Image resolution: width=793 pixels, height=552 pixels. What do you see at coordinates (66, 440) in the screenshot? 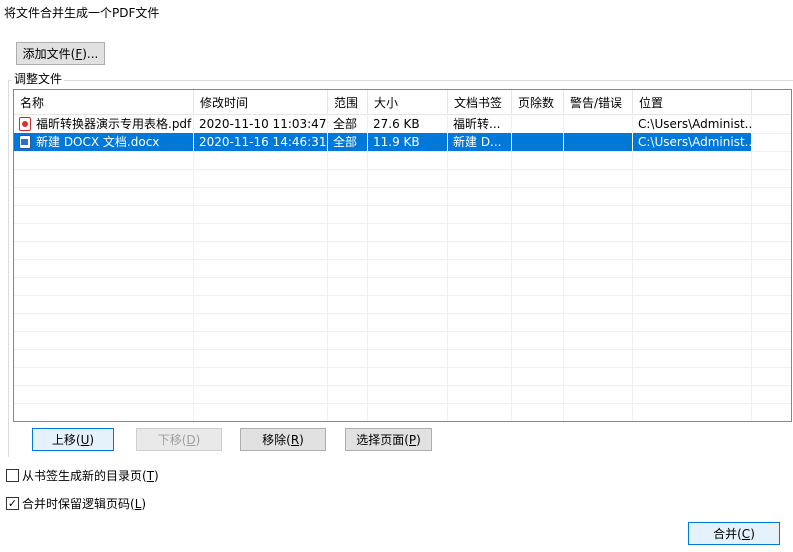
I see `move-up-label: 上移(` at bounding box center [66, 440].